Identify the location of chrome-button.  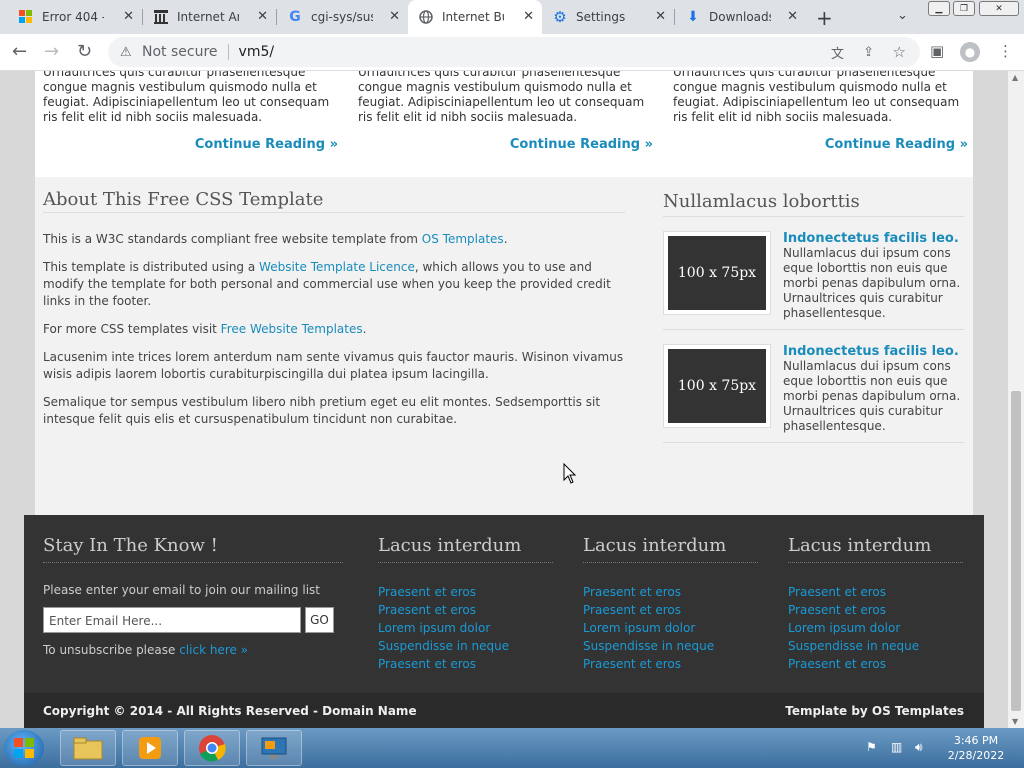
(212, 748).